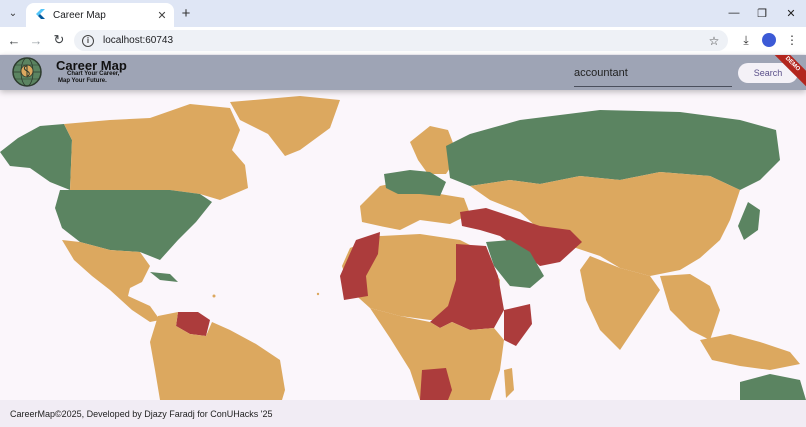 The height and width of the screenshot is (427, 806). What do you see at coordinates (186, 13) in the screenshot?
I see `plus-icon: +` at bounding box center [186, 13].